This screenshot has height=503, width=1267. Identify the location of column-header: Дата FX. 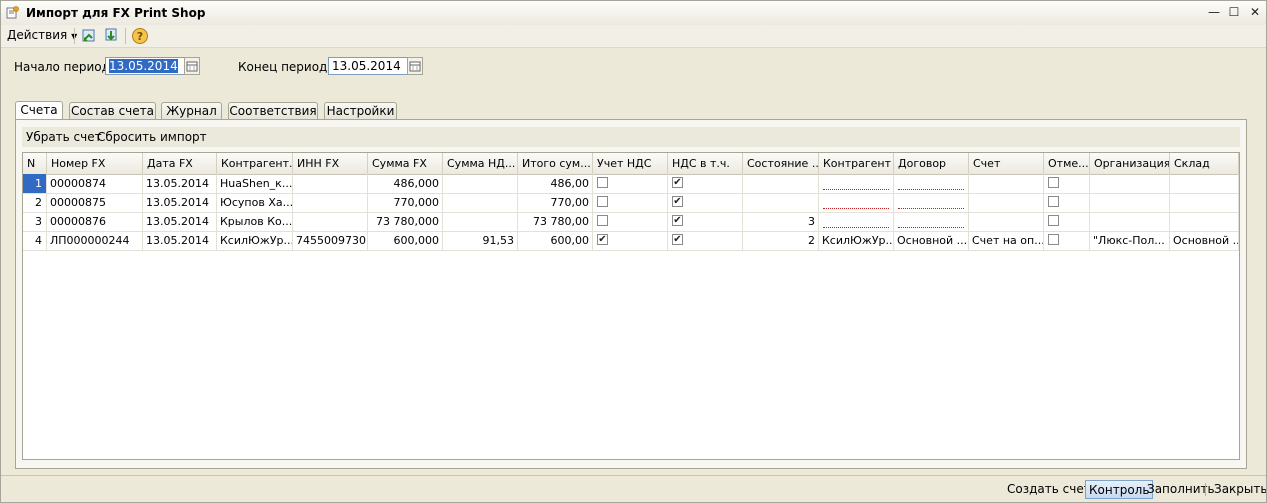
(180, 163).